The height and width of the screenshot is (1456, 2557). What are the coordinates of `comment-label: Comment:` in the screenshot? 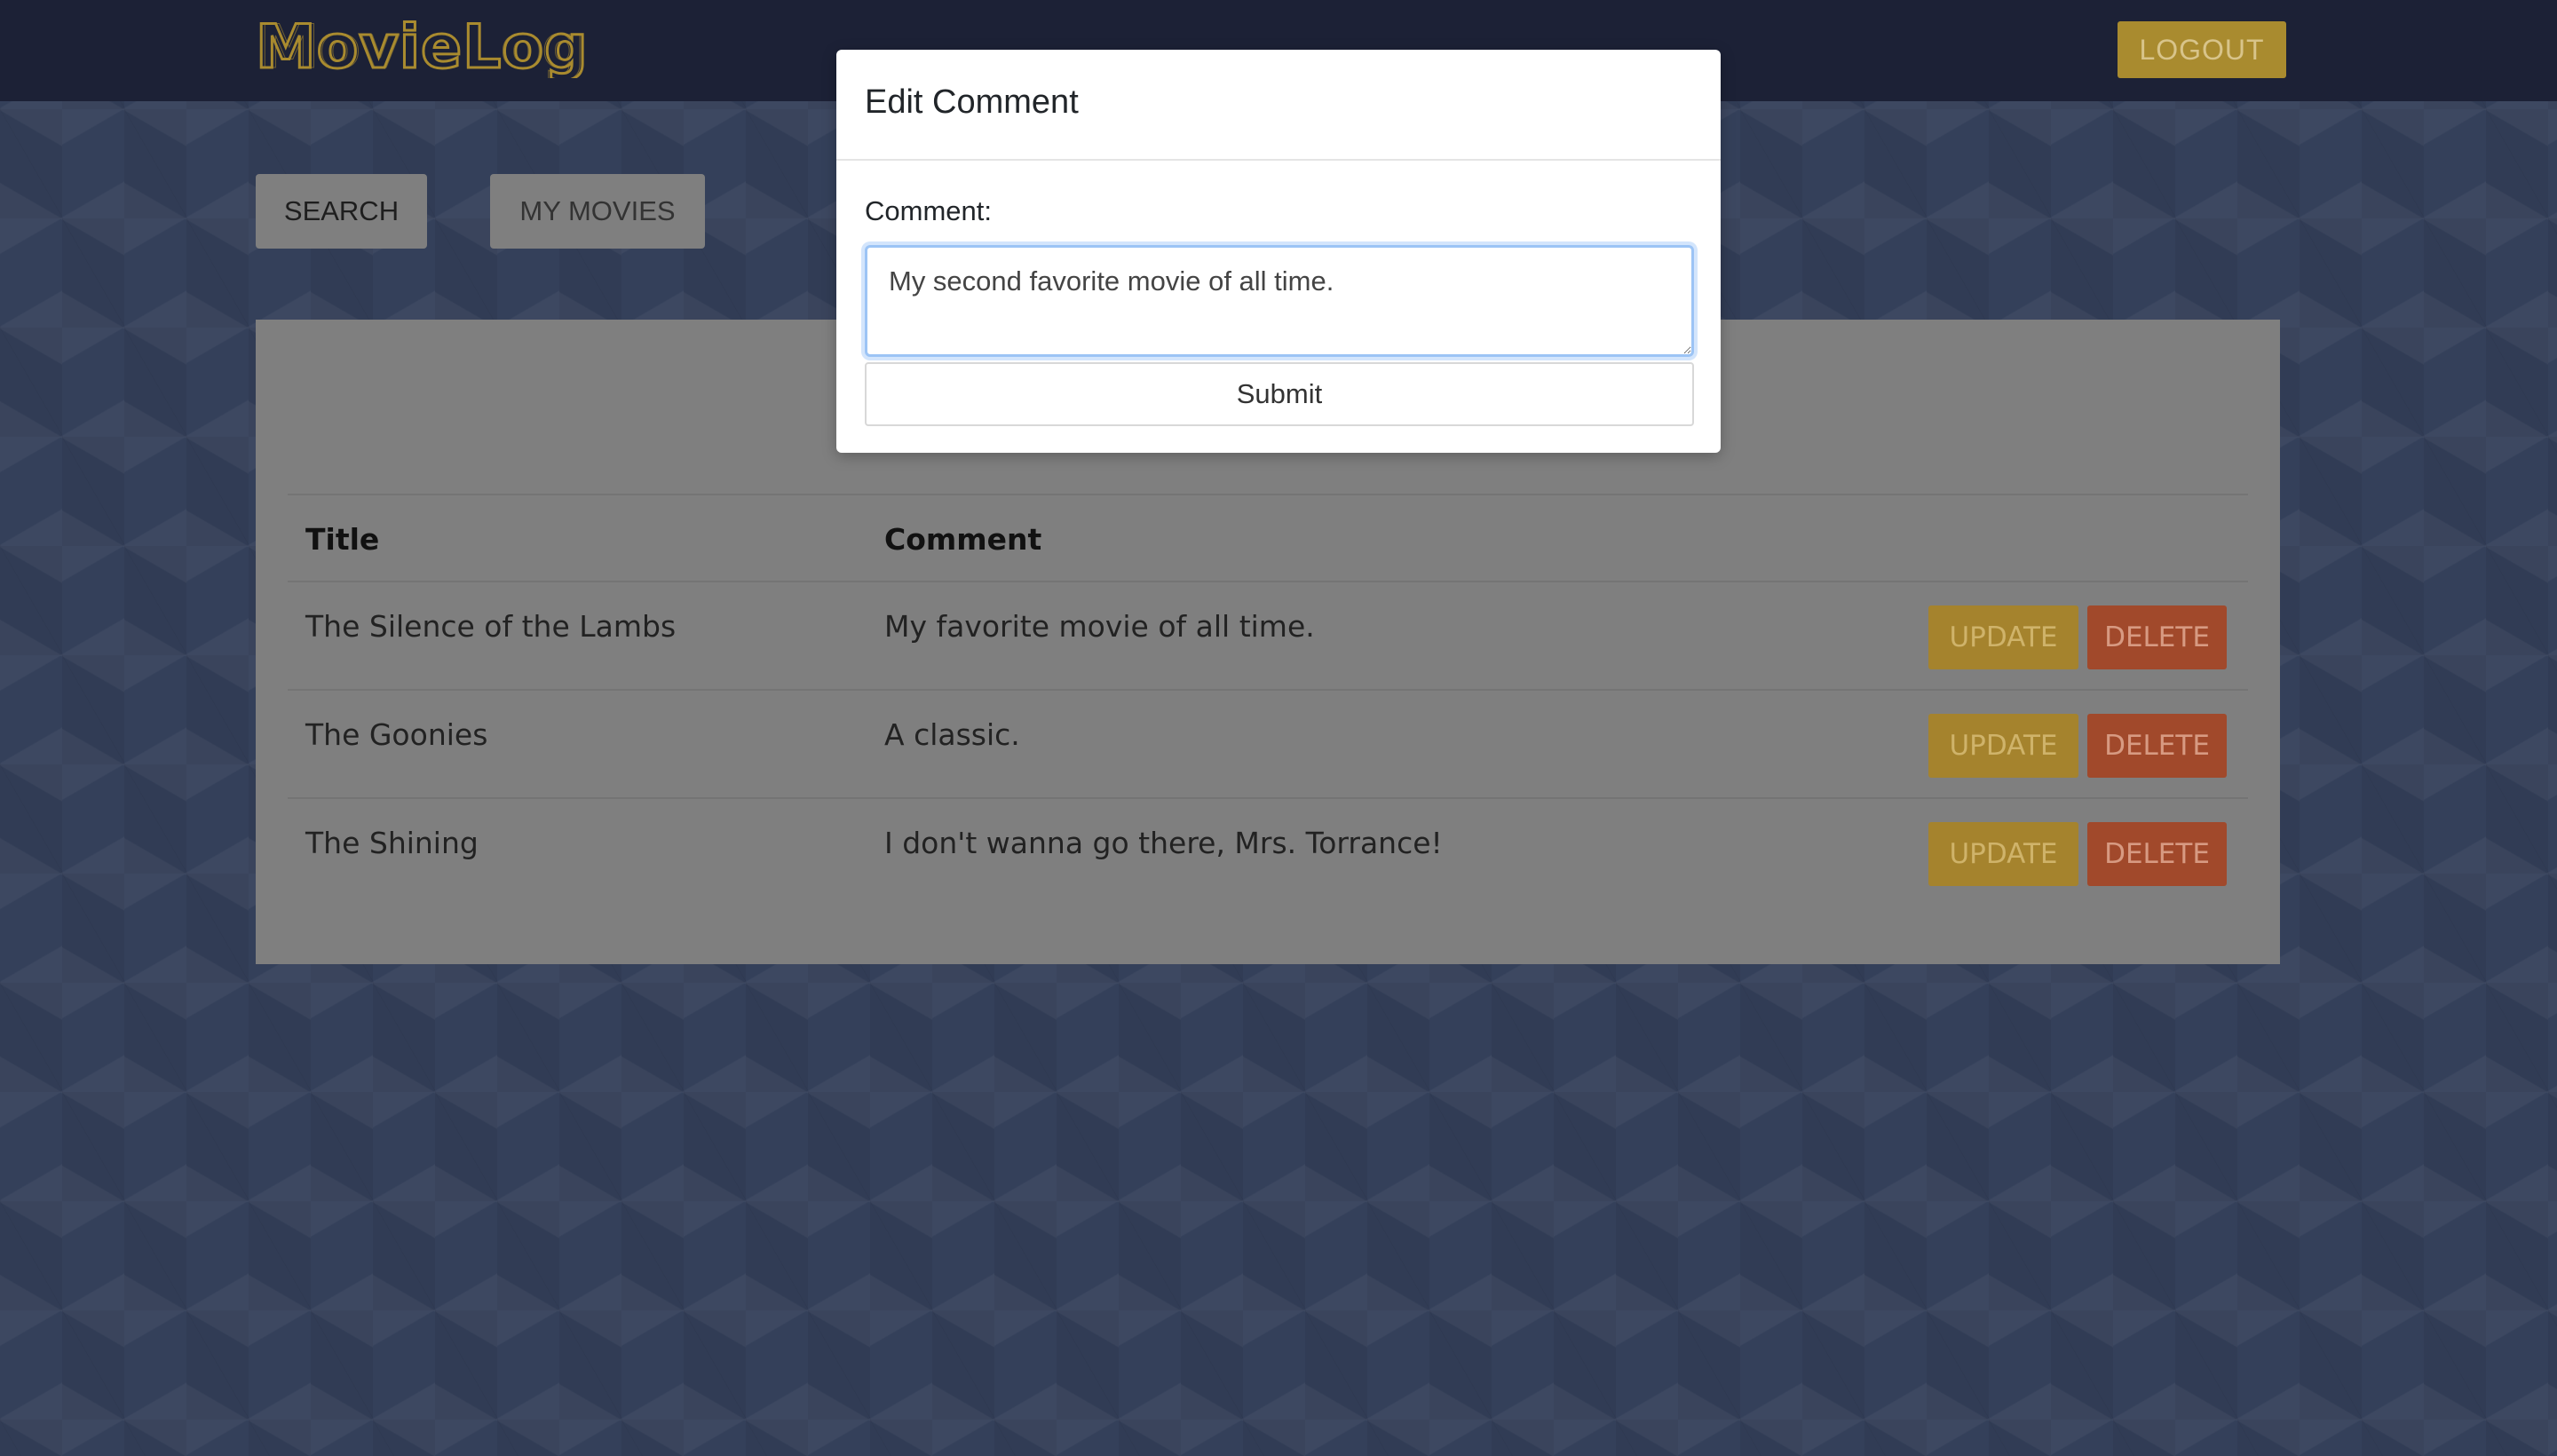 It's located at (928, 210).